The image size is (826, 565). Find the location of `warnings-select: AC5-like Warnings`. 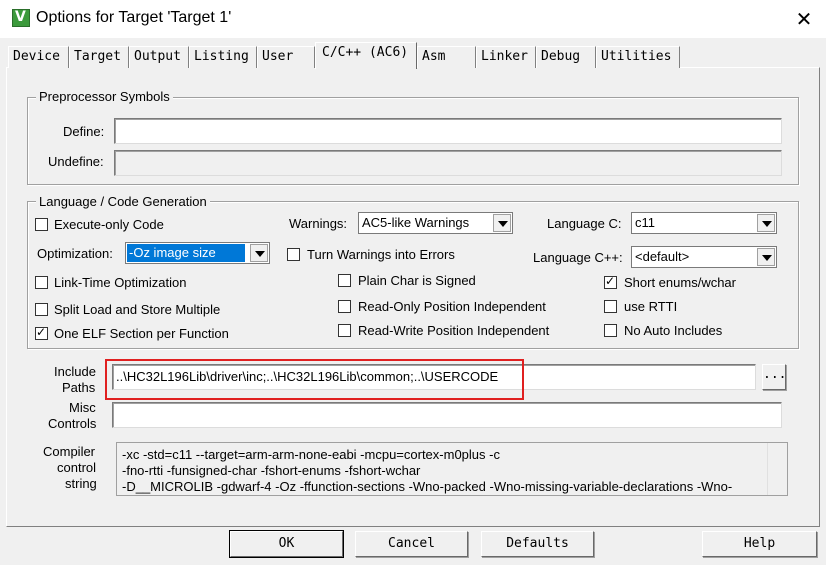

warnings-select: AC5-like Warnings is located at coordinates (435, 223).